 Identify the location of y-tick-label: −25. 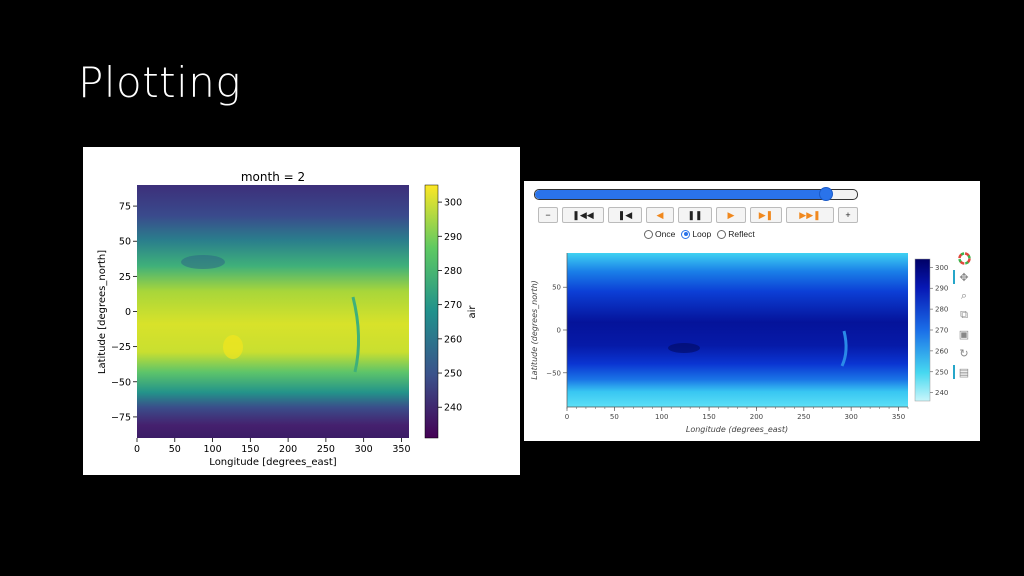
(121, 347).